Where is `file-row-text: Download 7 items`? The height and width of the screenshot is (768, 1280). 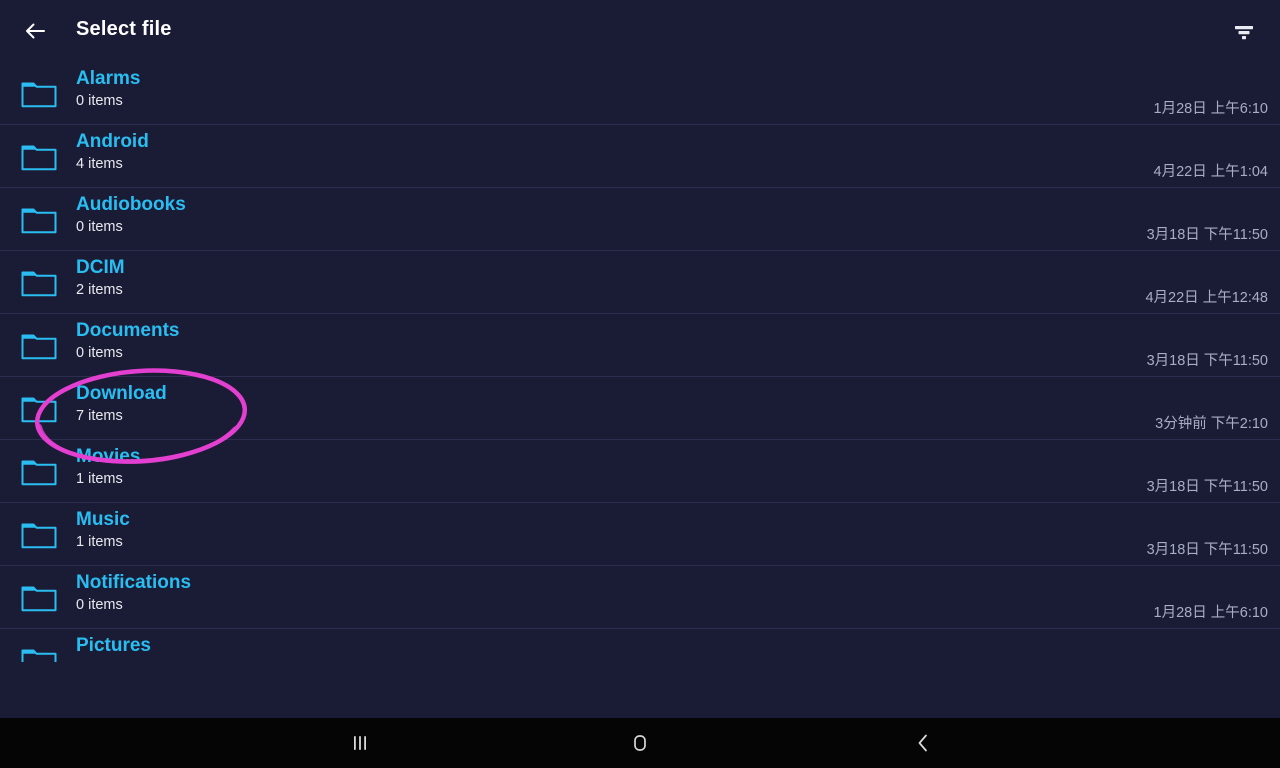
file-row-text: Download 7 items is located at coordinates (121, 404).